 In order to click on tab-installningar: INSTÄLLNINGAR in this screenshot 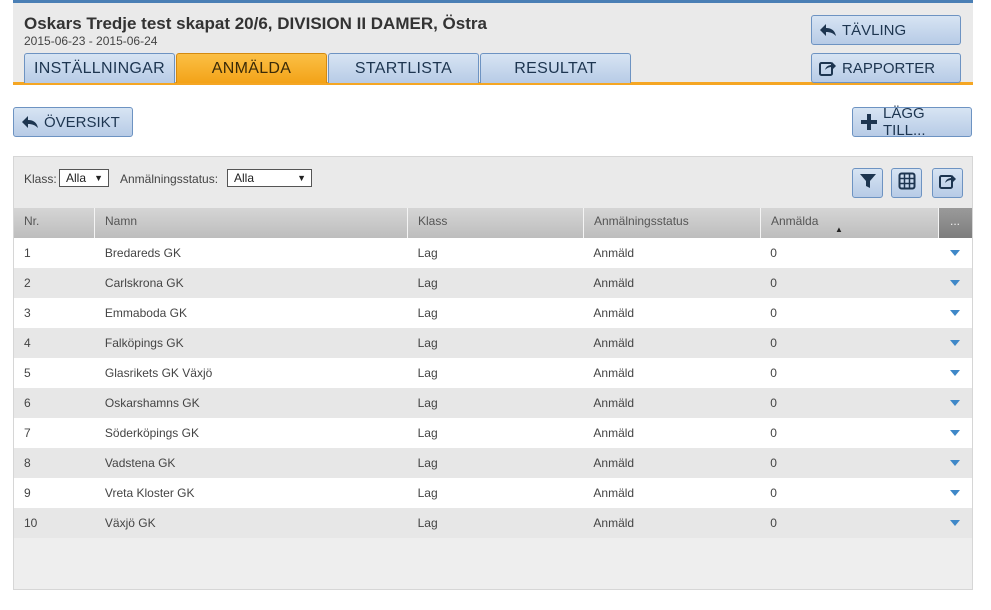, I will do `click(99, 68)`.